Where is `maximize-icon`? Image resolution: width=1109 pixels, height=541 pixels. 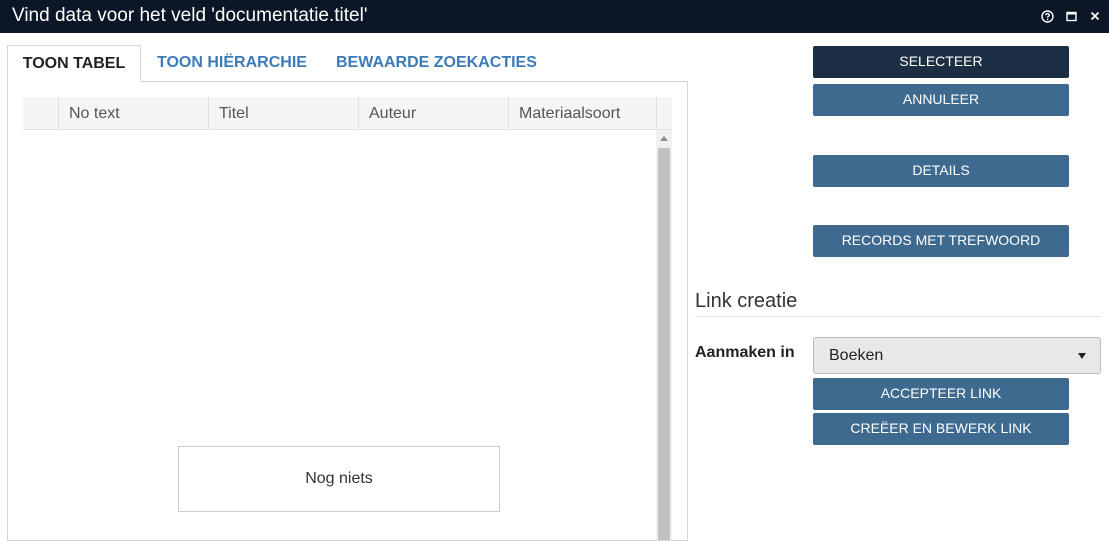
maximize-icon is located at coordinates (1071, 16).